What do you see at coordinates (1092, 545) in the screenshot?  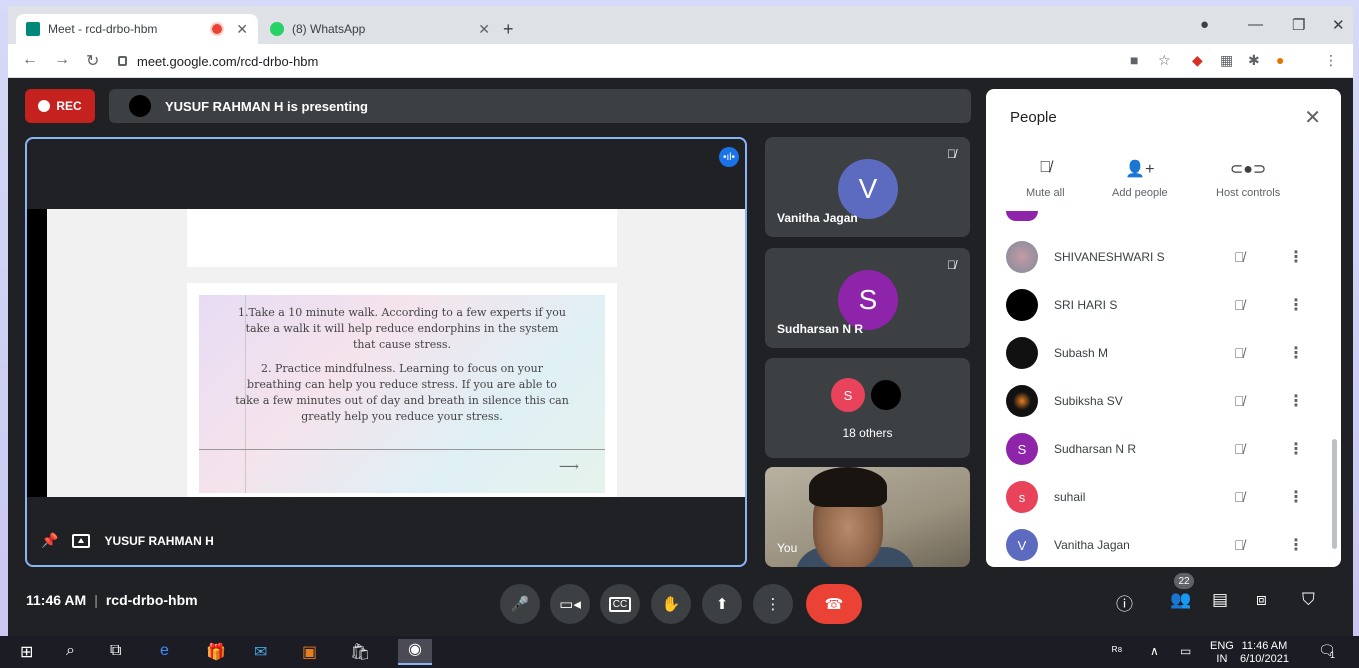 I see `participant-name: Vanitha Jagan` at bounding box center [1092, 545].